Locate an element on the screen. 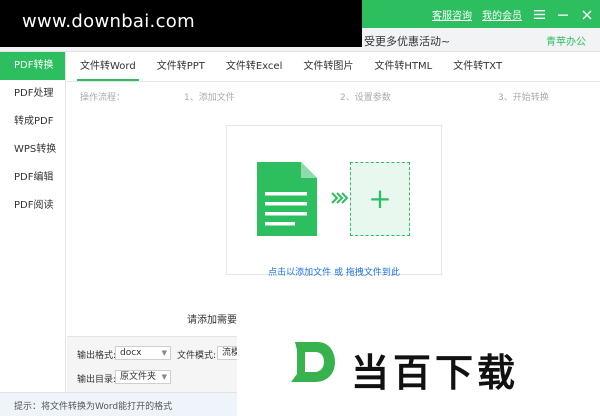 Image resolution: width=600 pixels, height=416 pixels. sidebar-item-pdf-edit: PDF编辑 is located at coordinates (32, 178).